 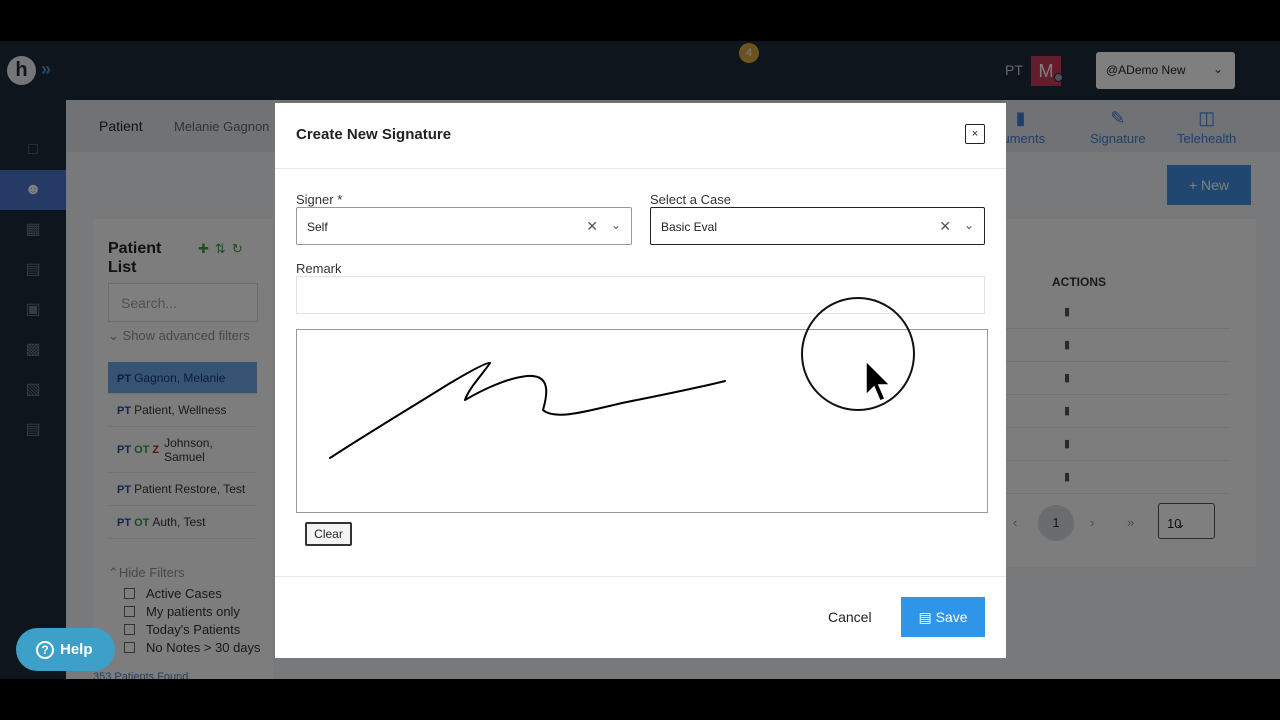 What do you see at coordinates (76, 649) in the screenshot?
I see `help-label: Help` at bounding box center [76, 649].